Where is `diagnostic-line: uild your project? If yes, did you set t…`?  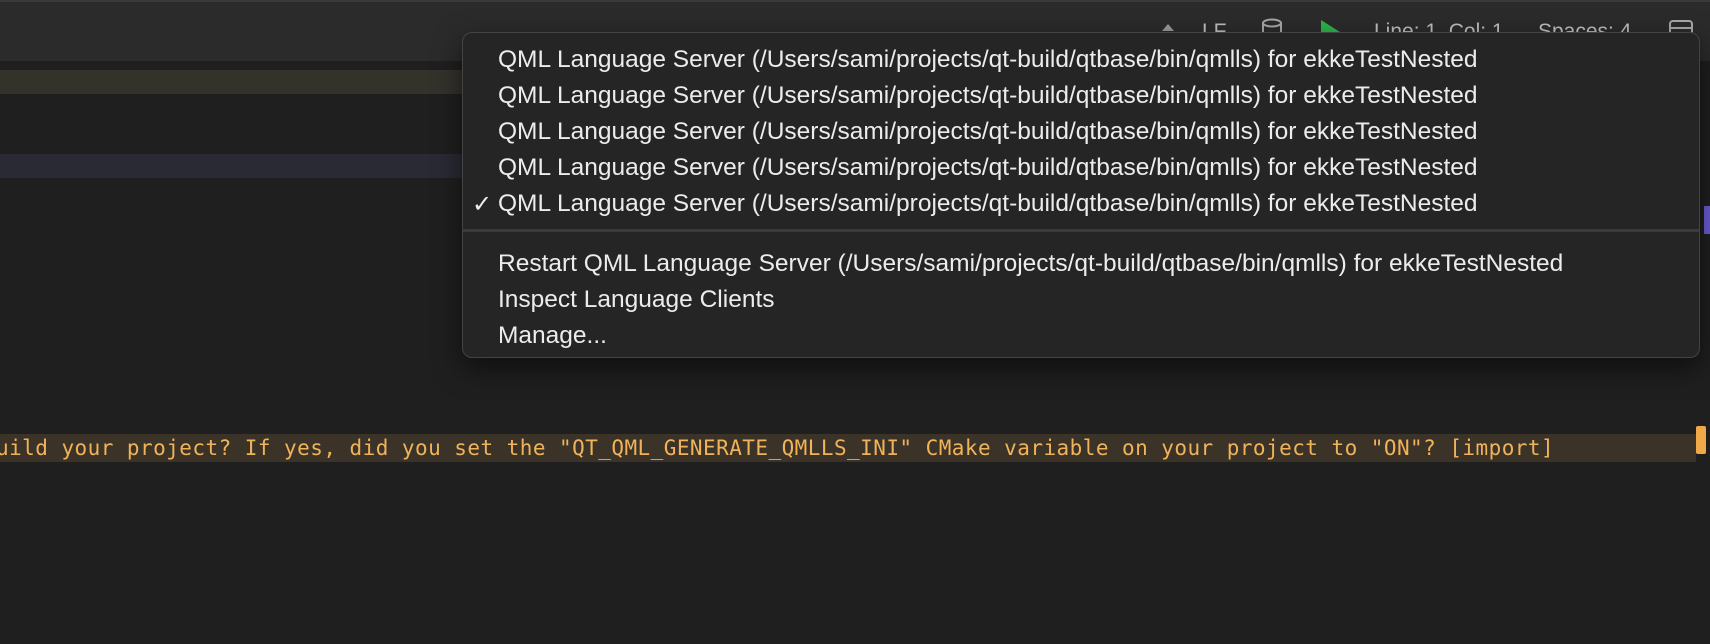 diagnostic-line: uild your project? If yes, did you set t… is located at coordinates (848, 448).